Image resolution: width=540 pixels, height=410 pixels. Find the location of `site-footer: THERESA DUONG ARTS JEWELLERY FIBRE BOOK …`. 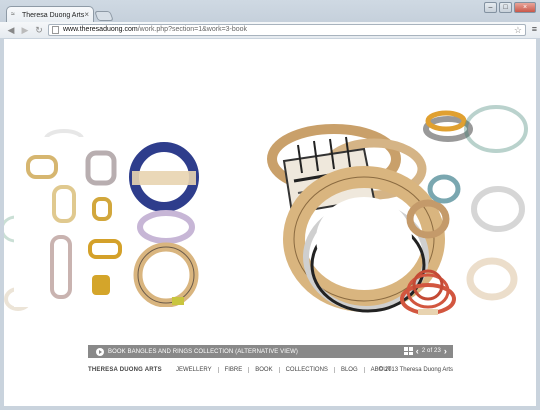

site-footer: THERESA DUONG ARTS JEWELLERY FIBRE BOOK … is located at coordinates (270, 371).